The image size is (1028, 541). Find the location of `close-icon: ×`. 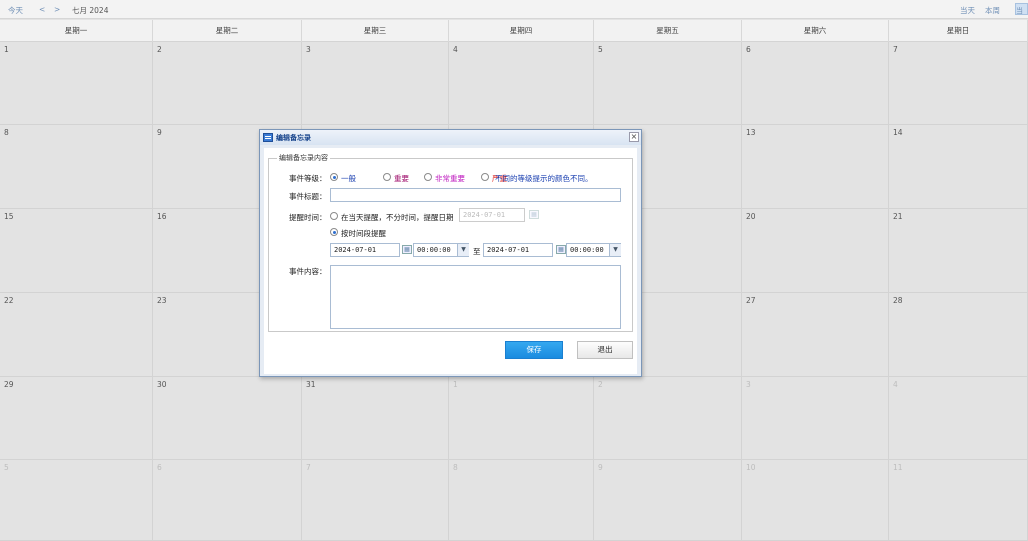

close-icon: × is located at coordinates (634, 137).